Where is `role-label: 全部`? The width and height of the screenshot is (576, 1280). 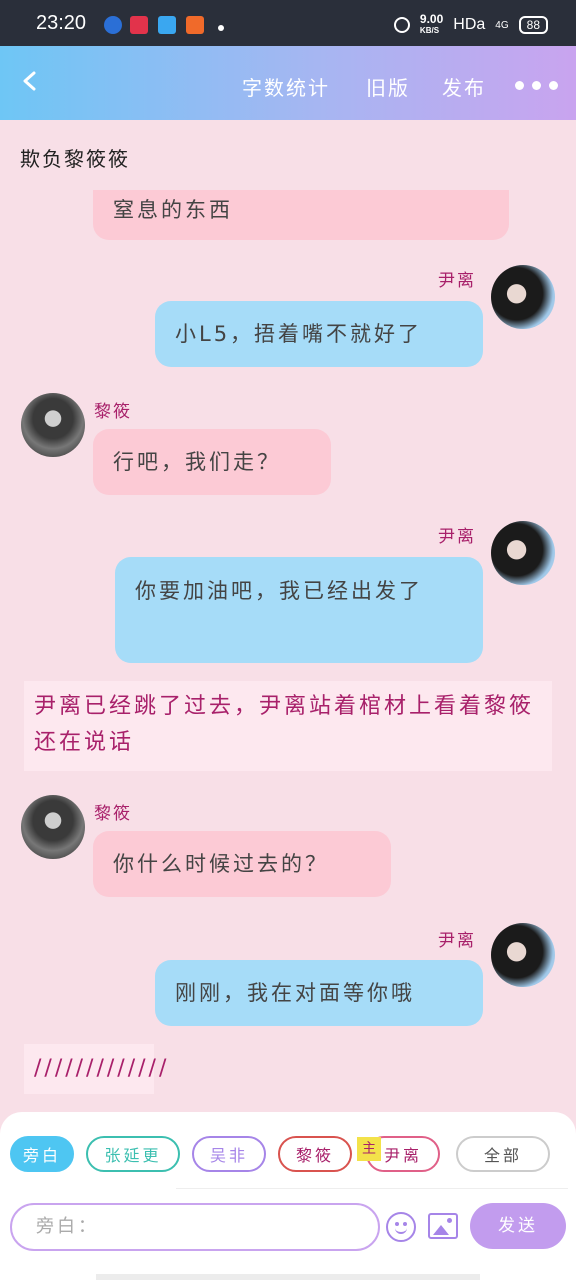 role-label: 全部 is located at coordinates (502, 1155).